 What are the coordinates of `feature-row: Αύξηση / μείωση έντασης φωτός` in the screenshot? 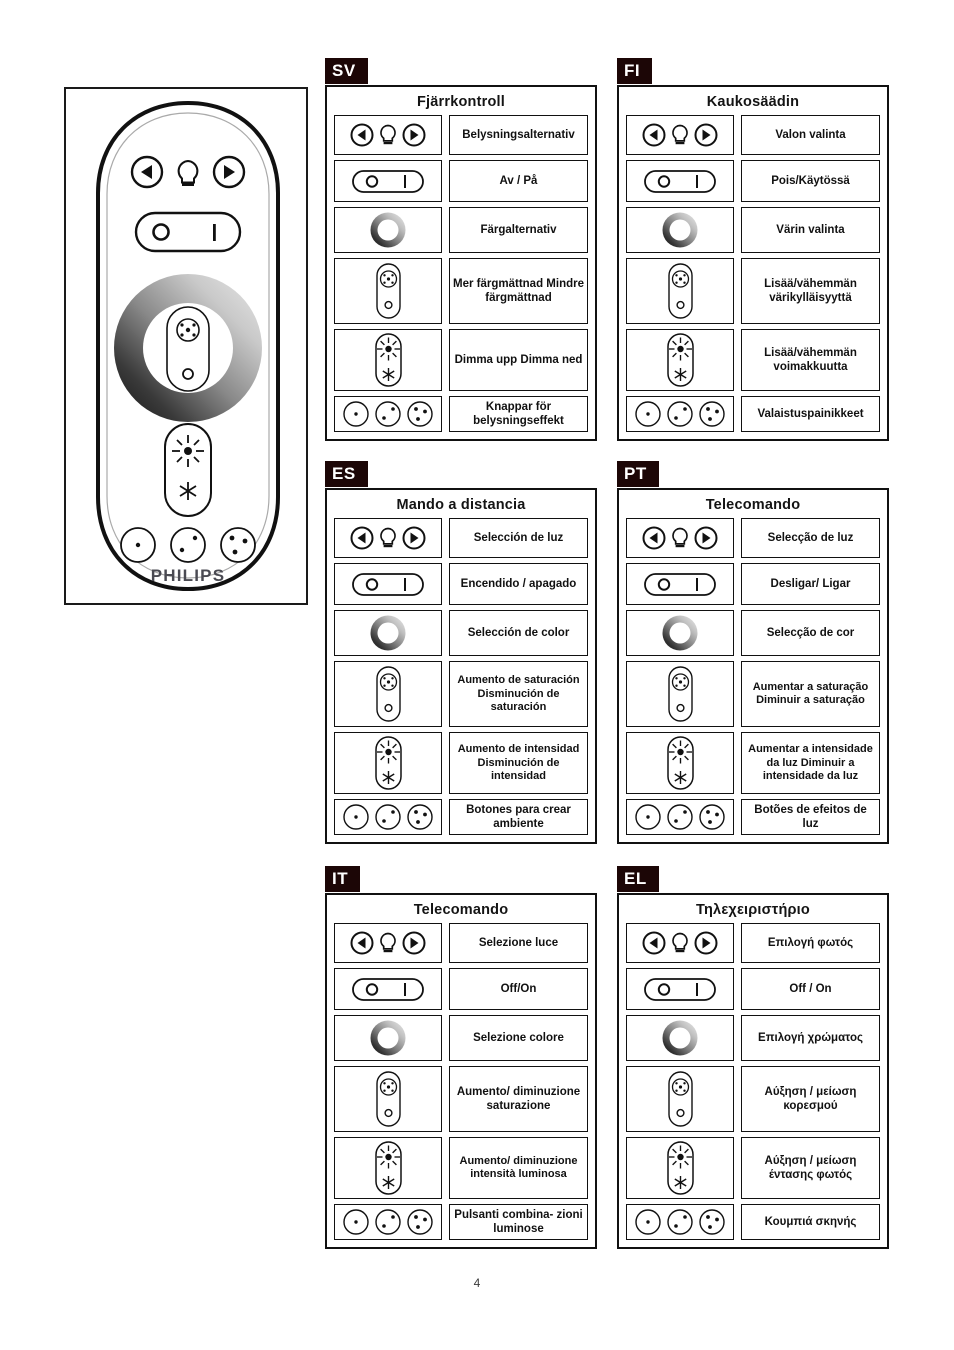 It's located at (753, 1168).